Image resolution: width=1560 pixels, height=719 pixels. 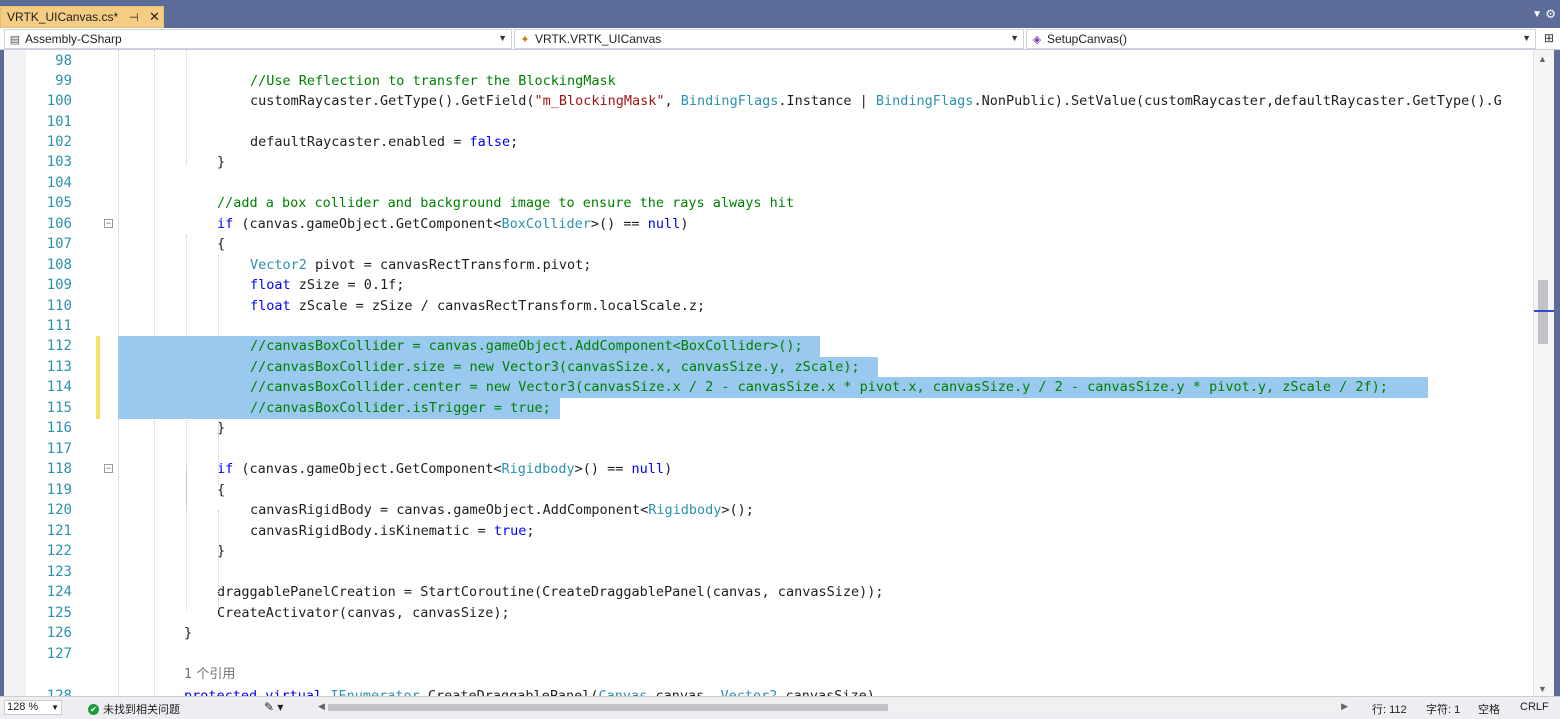 What do you see at coordinates (603, 469) in the screenshot?
I see `code-token: >() ==` at bounding box center [603, 469].